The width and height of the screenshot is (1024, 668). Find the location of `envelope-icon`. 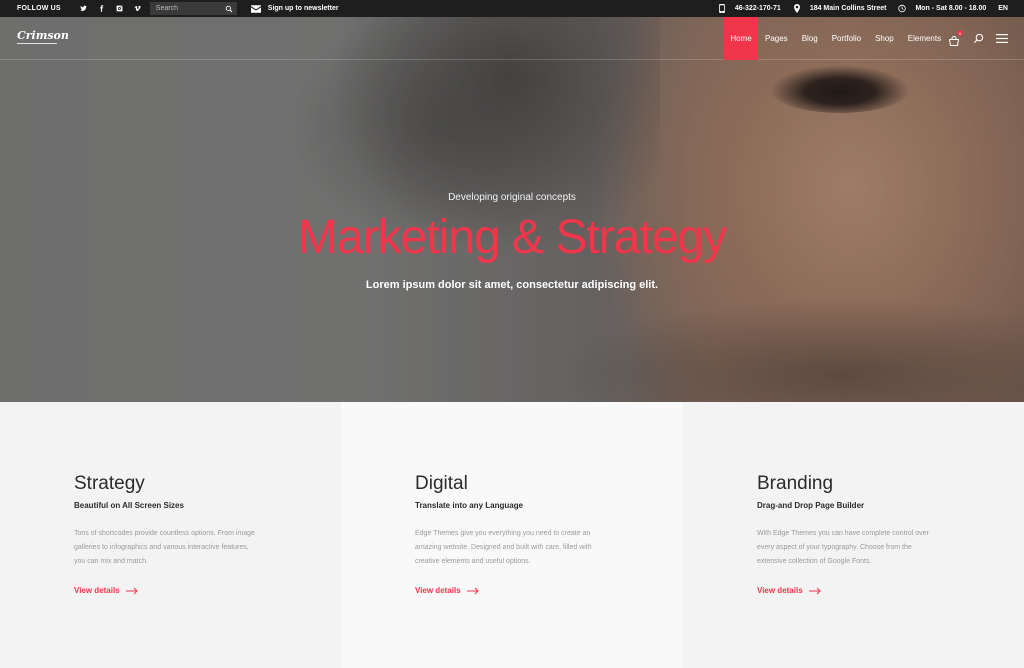

envelope-icon is located at coordinates (255, 8).